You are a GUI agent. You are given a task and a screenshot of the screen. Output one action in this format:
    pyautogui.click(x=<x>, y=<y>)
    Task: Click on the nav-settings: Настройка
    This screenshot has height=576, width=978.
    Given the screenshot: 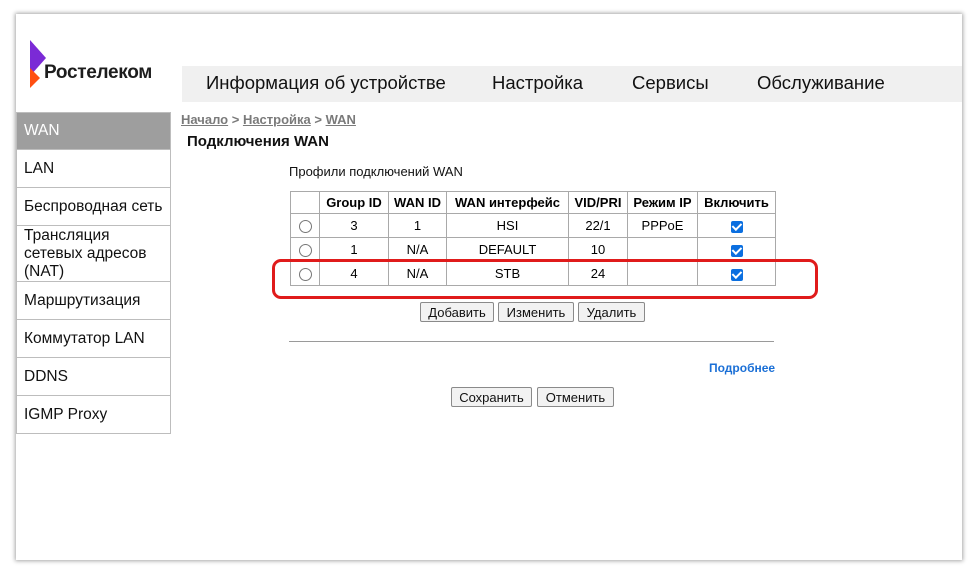 What is the action you would take?
    pyautogui.click(x=537, y=83)
    